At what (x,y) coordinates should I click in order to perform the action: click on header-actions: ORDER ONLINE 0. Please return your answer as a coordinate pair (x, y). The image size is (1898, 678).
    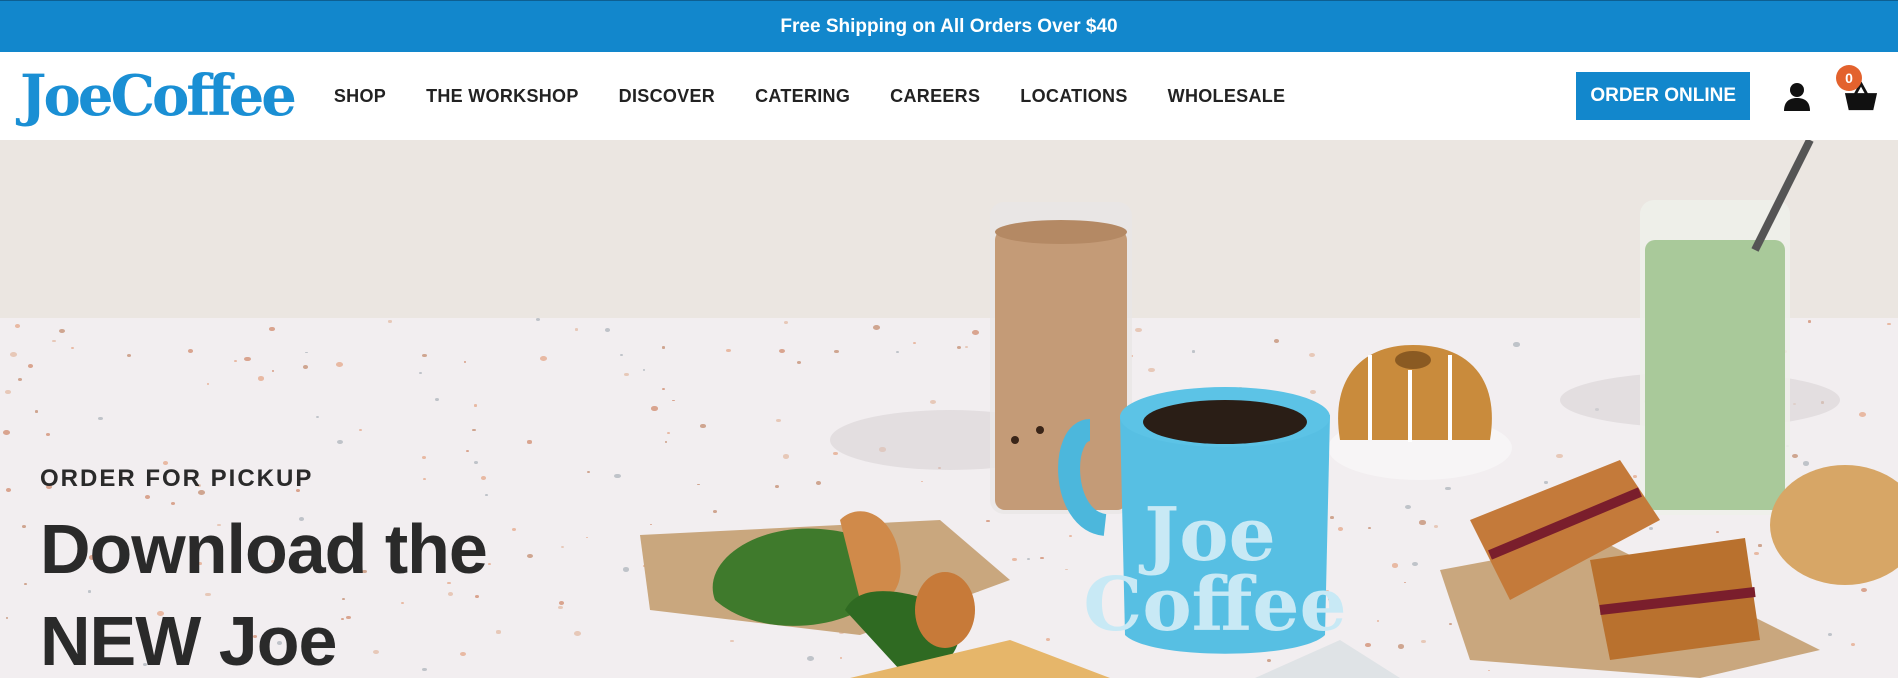
    Looking at the image, I should click on (1727, 92).